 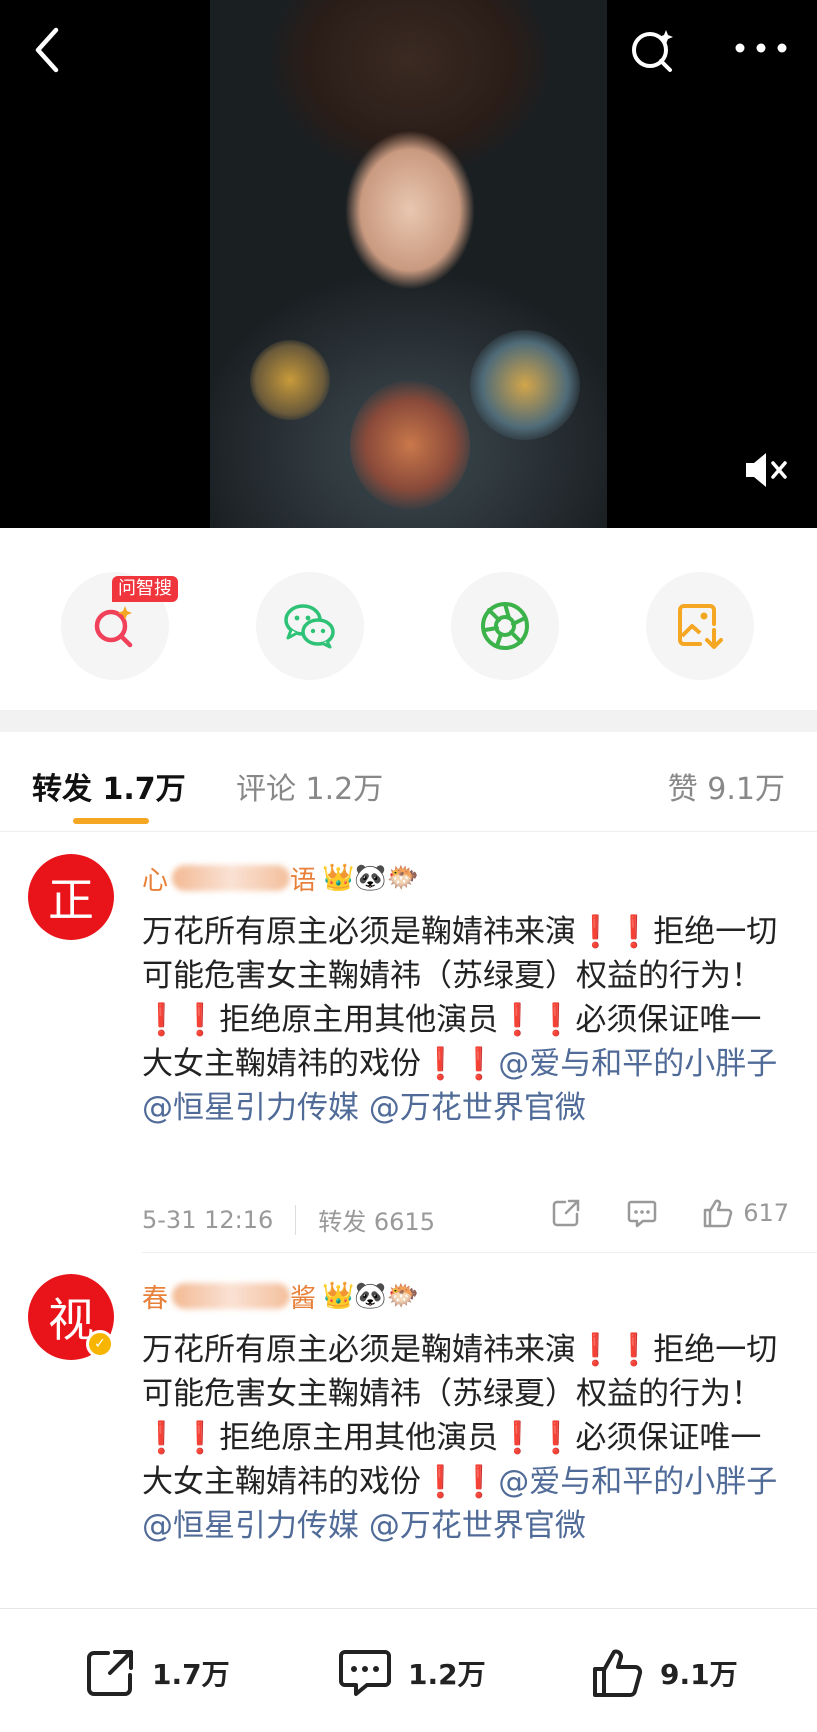 I want to click on username: 春 酱 👑🐼🐡, so click(x=280, y=1296).